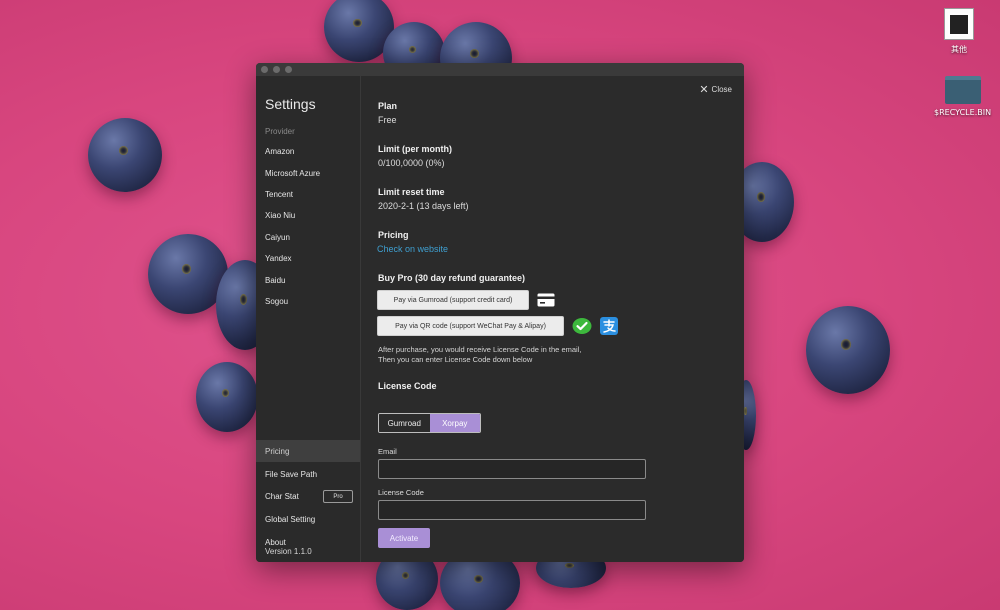 The height and width of the screenshot is (610, 1000). I want to click on wechat-pay-icon, so click(582, 326).